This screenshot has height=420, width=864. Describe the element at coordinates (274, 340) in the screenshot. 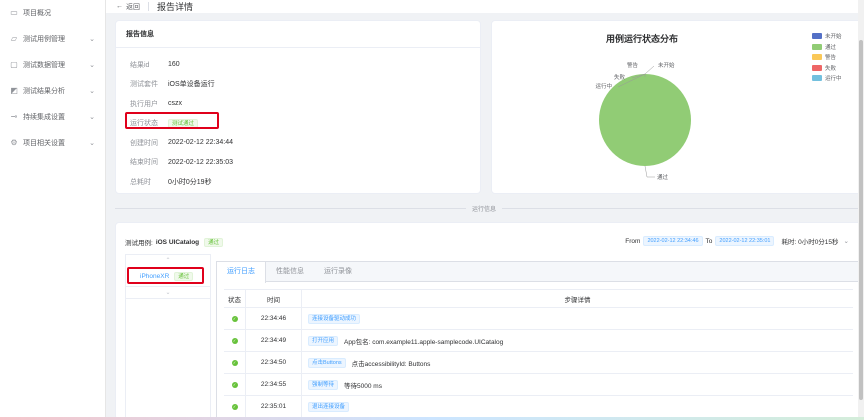

I see `time-cell: 22:34:49` at that location.